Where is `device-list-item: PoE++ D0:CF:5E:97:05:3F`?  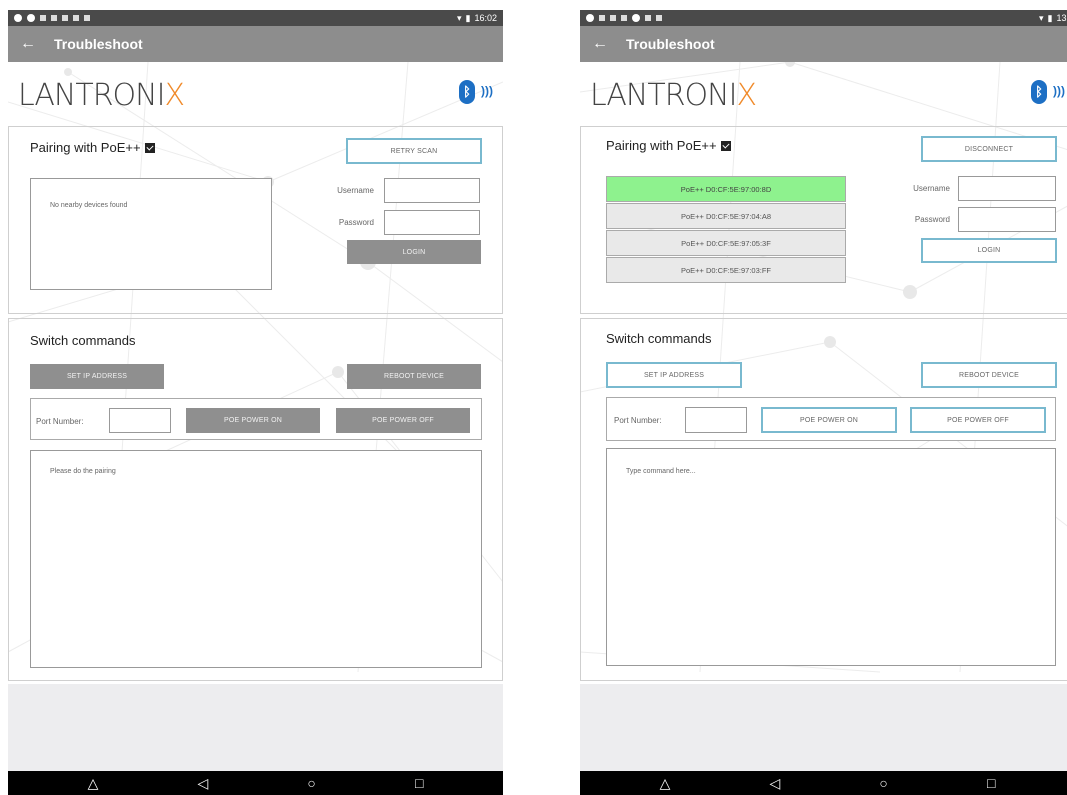 device-list-item: PoE++ D0:CF:5E:97:05:3F is located at coordinates (726, 243).